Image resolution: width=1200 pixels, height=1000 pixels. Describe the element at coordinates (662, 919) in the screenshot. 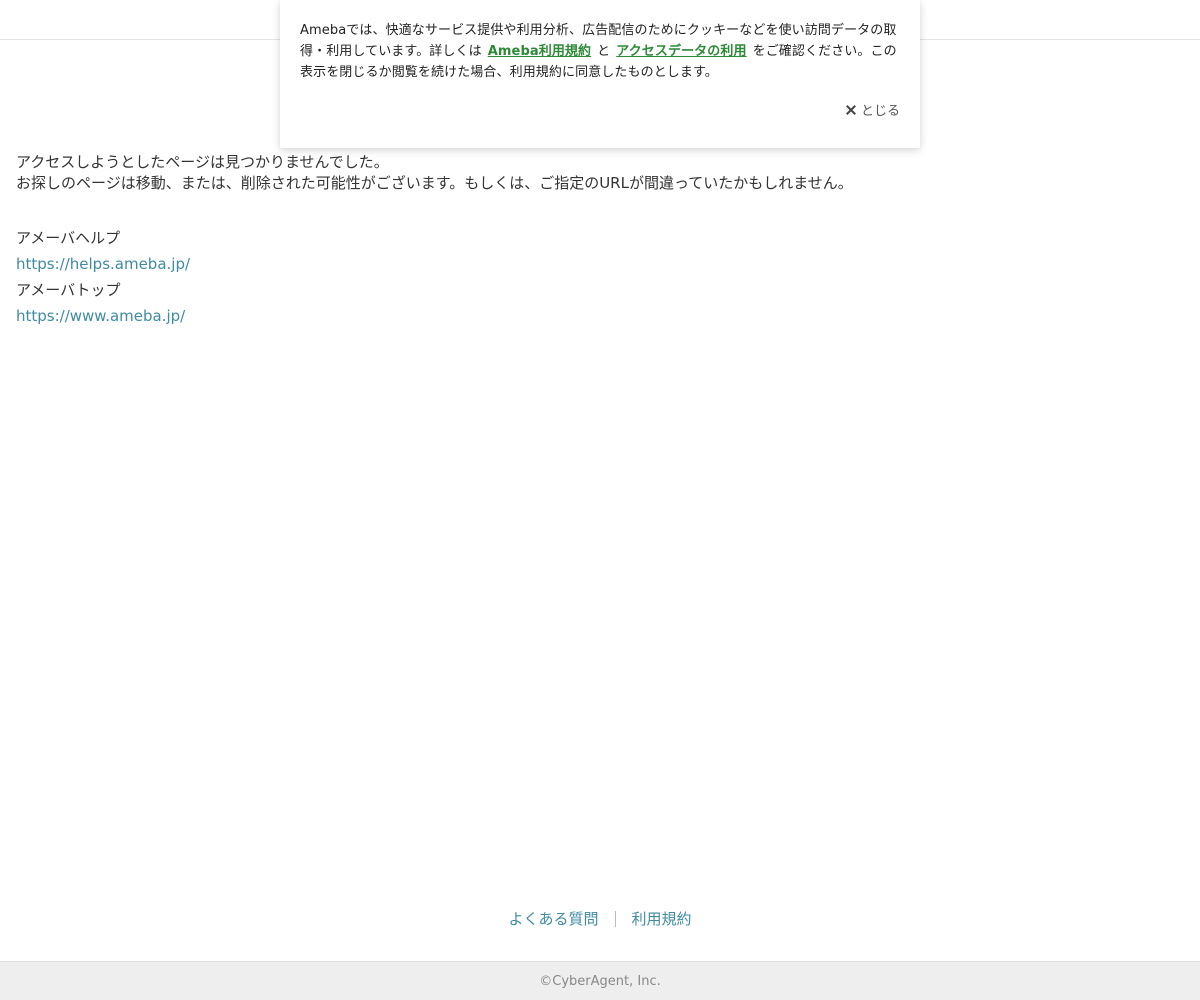

I see `terms-link: 利用規約` at that location.